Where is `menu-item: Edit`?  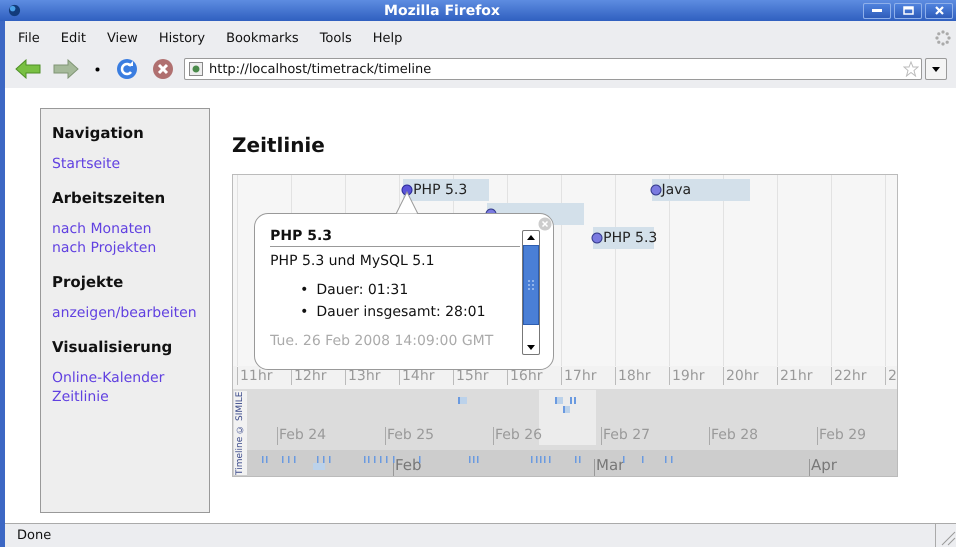
menu-item: Edit is located at coordinates (73, 38).